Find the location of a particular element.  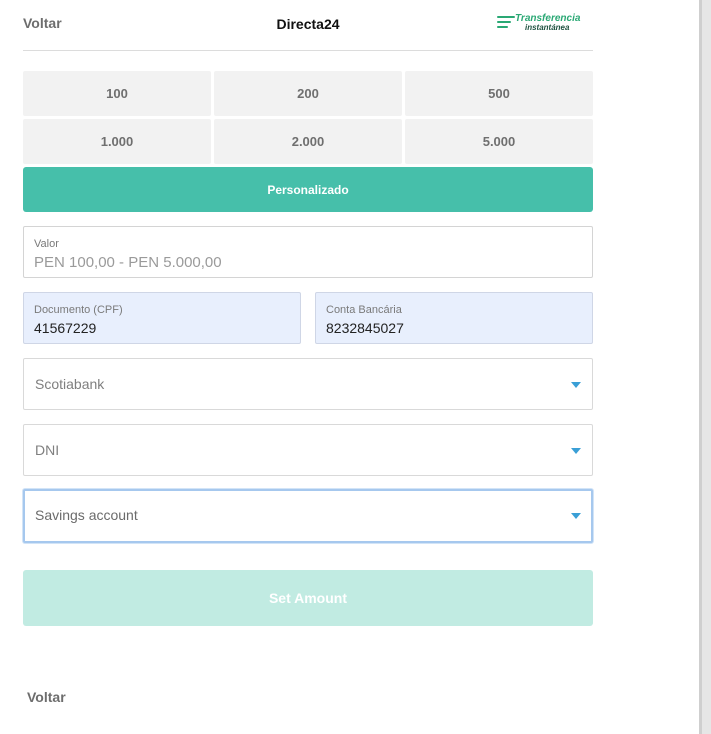

document-label: Documento (CPF) is located at coordinates (78, 310).